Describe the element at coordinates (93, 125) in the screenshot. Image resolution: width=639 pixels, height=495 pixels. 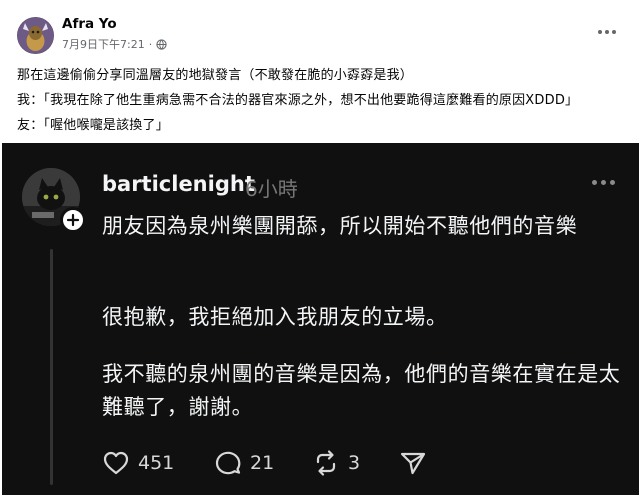
I see `post-text-line: 友：「喔他喉嚨是該換了」` at that location.